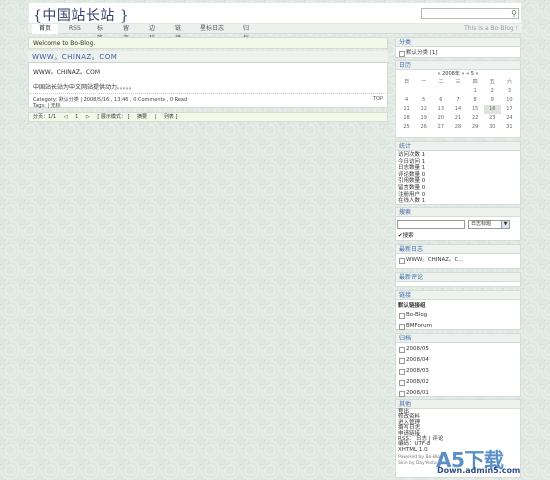 Image resolution: width=550 pixels, height=480 pixels. What do you see at coordinates (406, 127) in the screenshot?
I see `calendar-day: 25` at bounding box center [406, 127].